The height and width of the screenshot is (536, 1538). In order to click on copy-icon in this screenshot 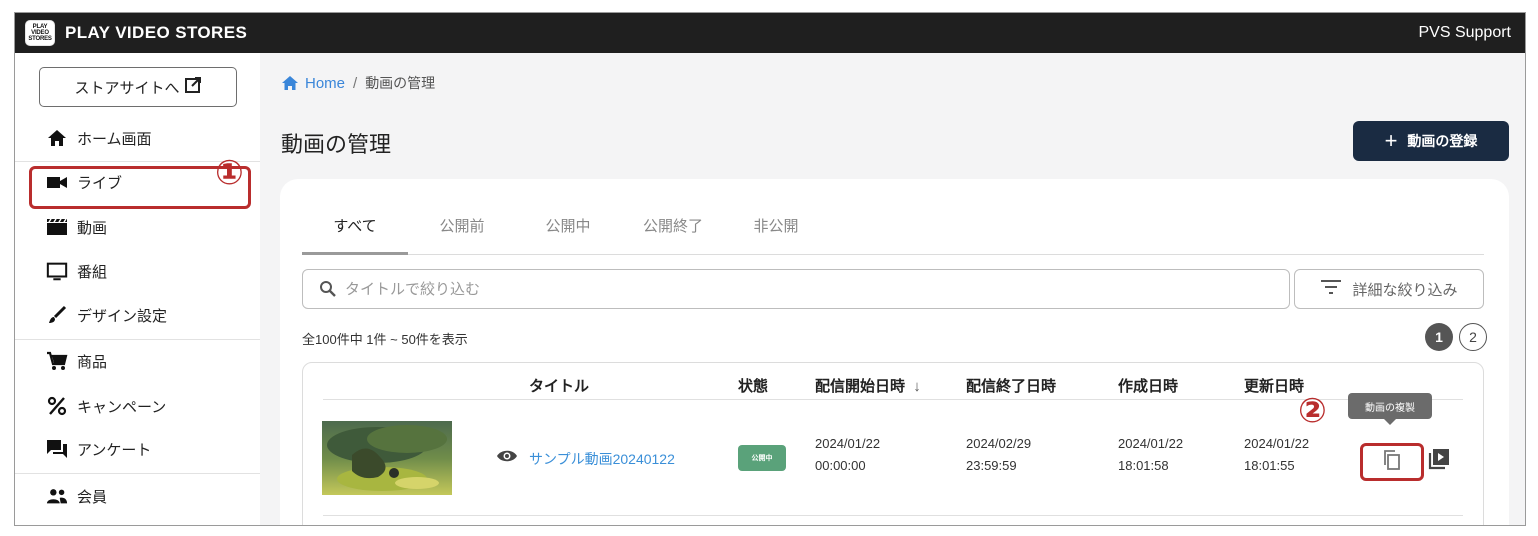, I will do `click(1392, 462)`.